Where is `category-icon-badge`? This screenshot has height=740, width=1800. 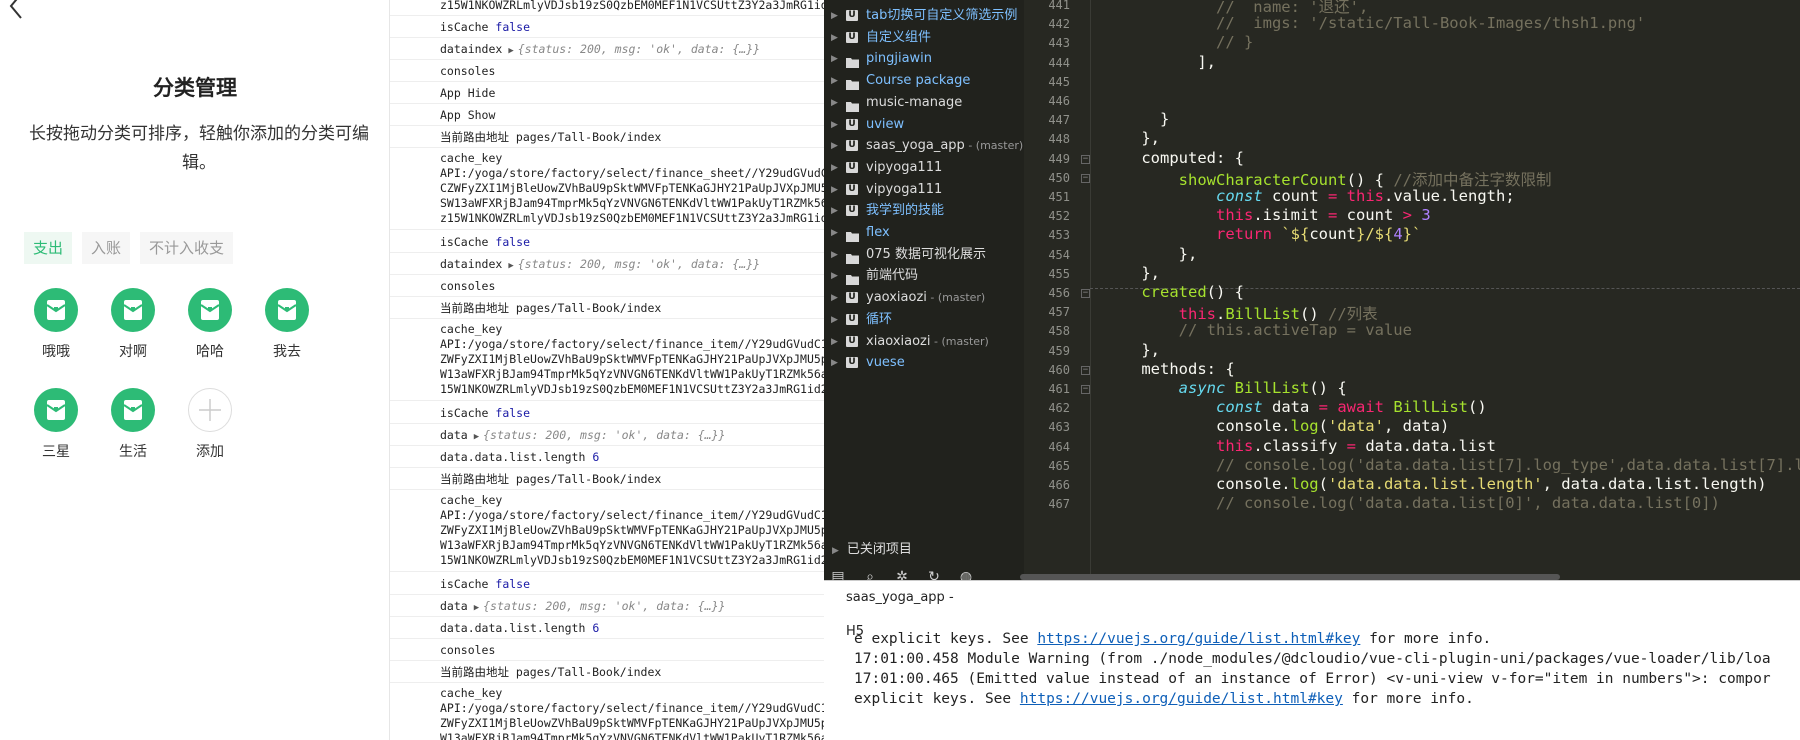 category-icon-badge is located at coordinates (210, 310).